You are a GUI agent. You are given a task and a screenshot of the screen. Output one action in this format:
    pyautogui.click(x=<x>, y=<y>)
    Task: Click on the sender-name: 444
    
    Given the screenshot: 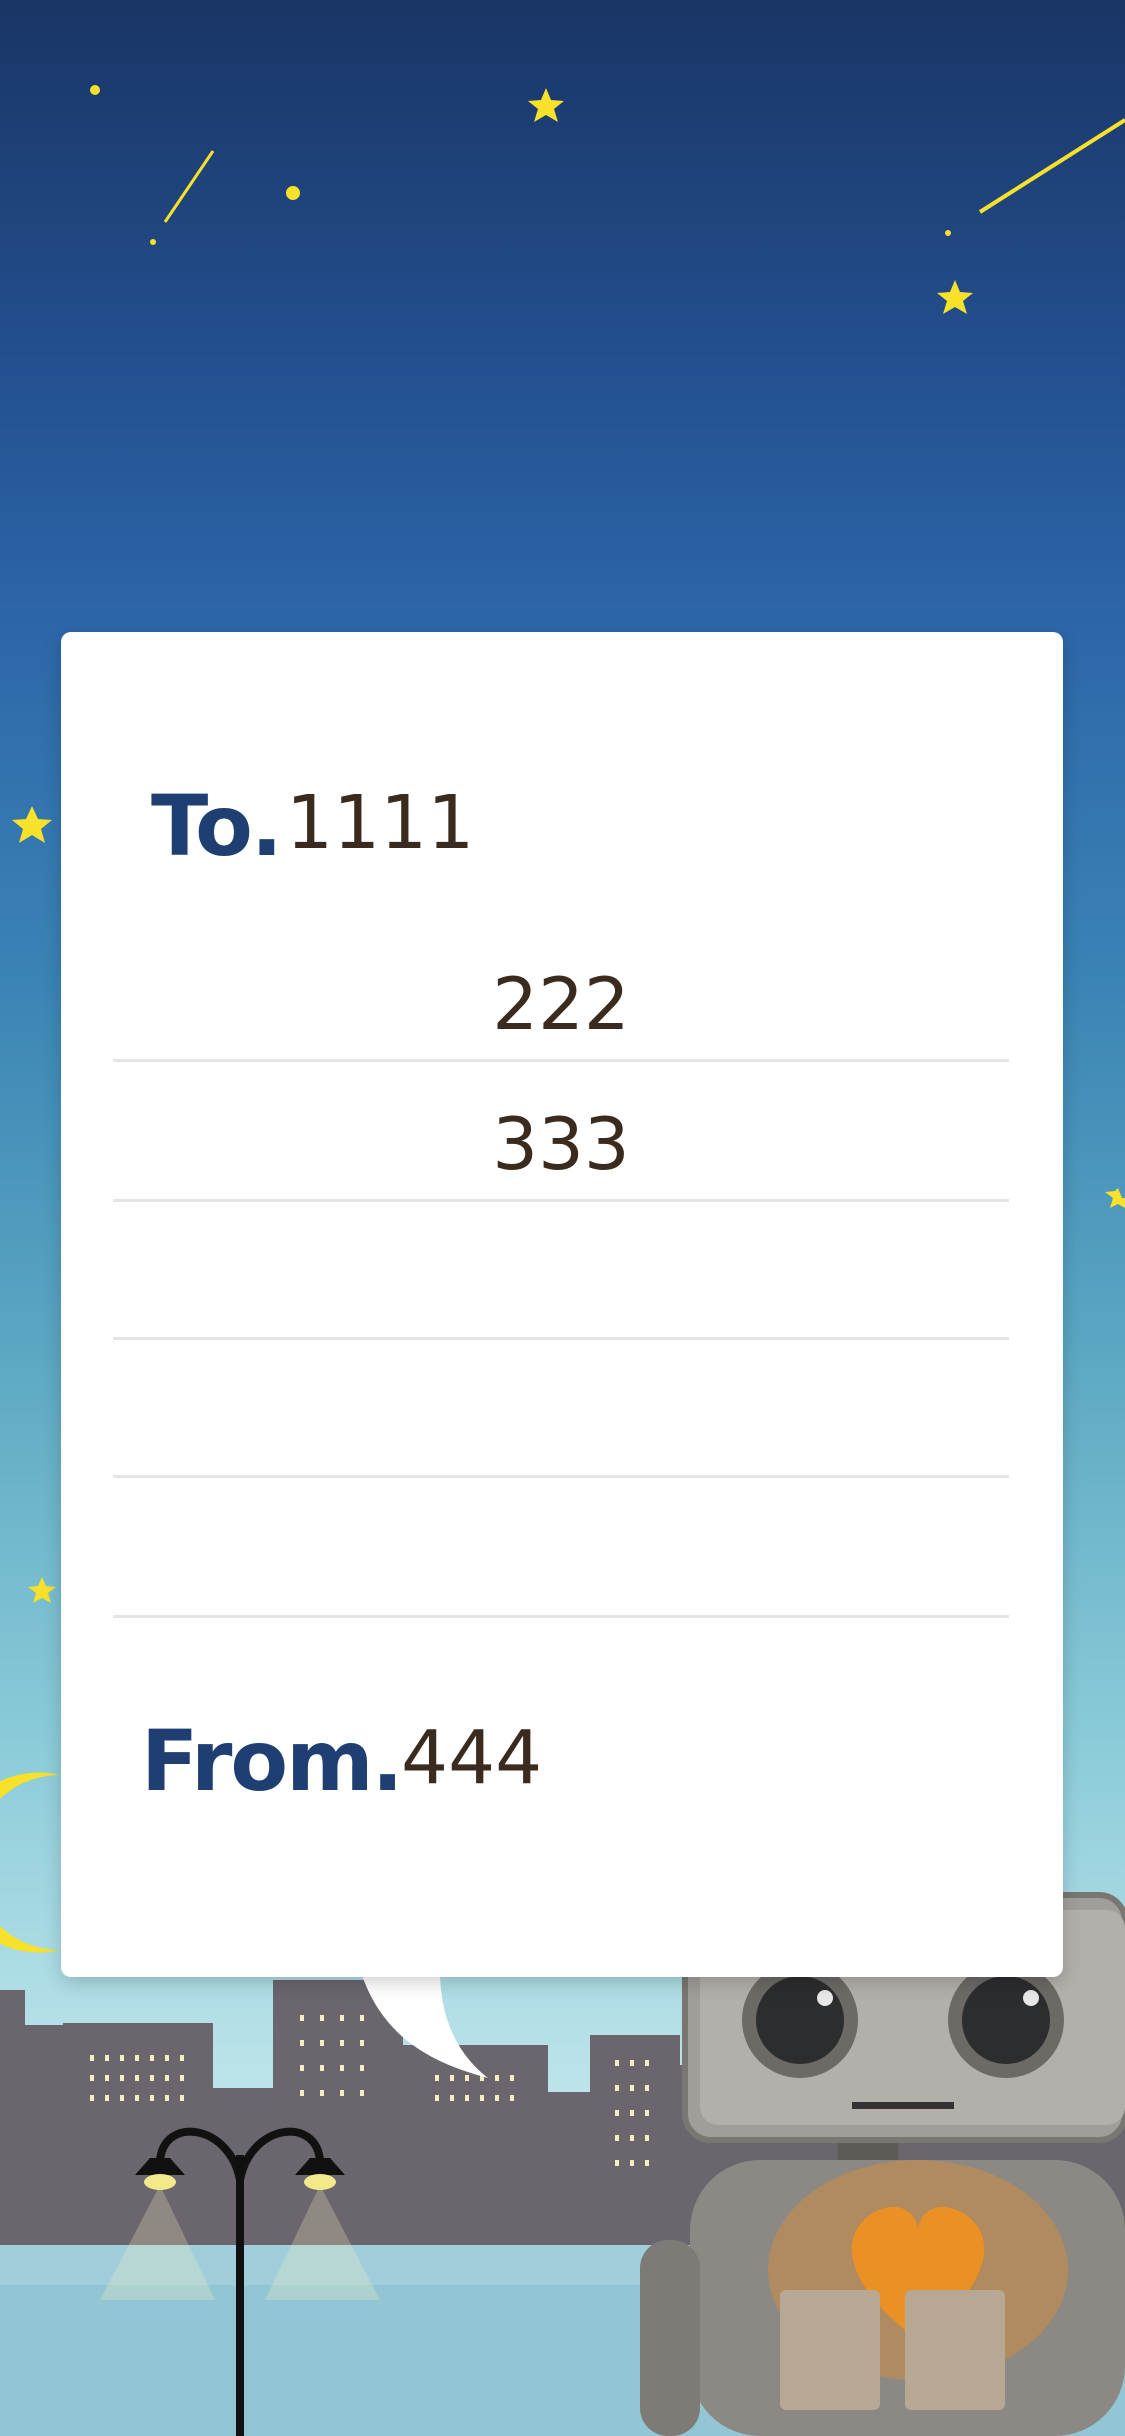 What is the action you would take?
    pyautogui.click(x=472, y=1758)
    